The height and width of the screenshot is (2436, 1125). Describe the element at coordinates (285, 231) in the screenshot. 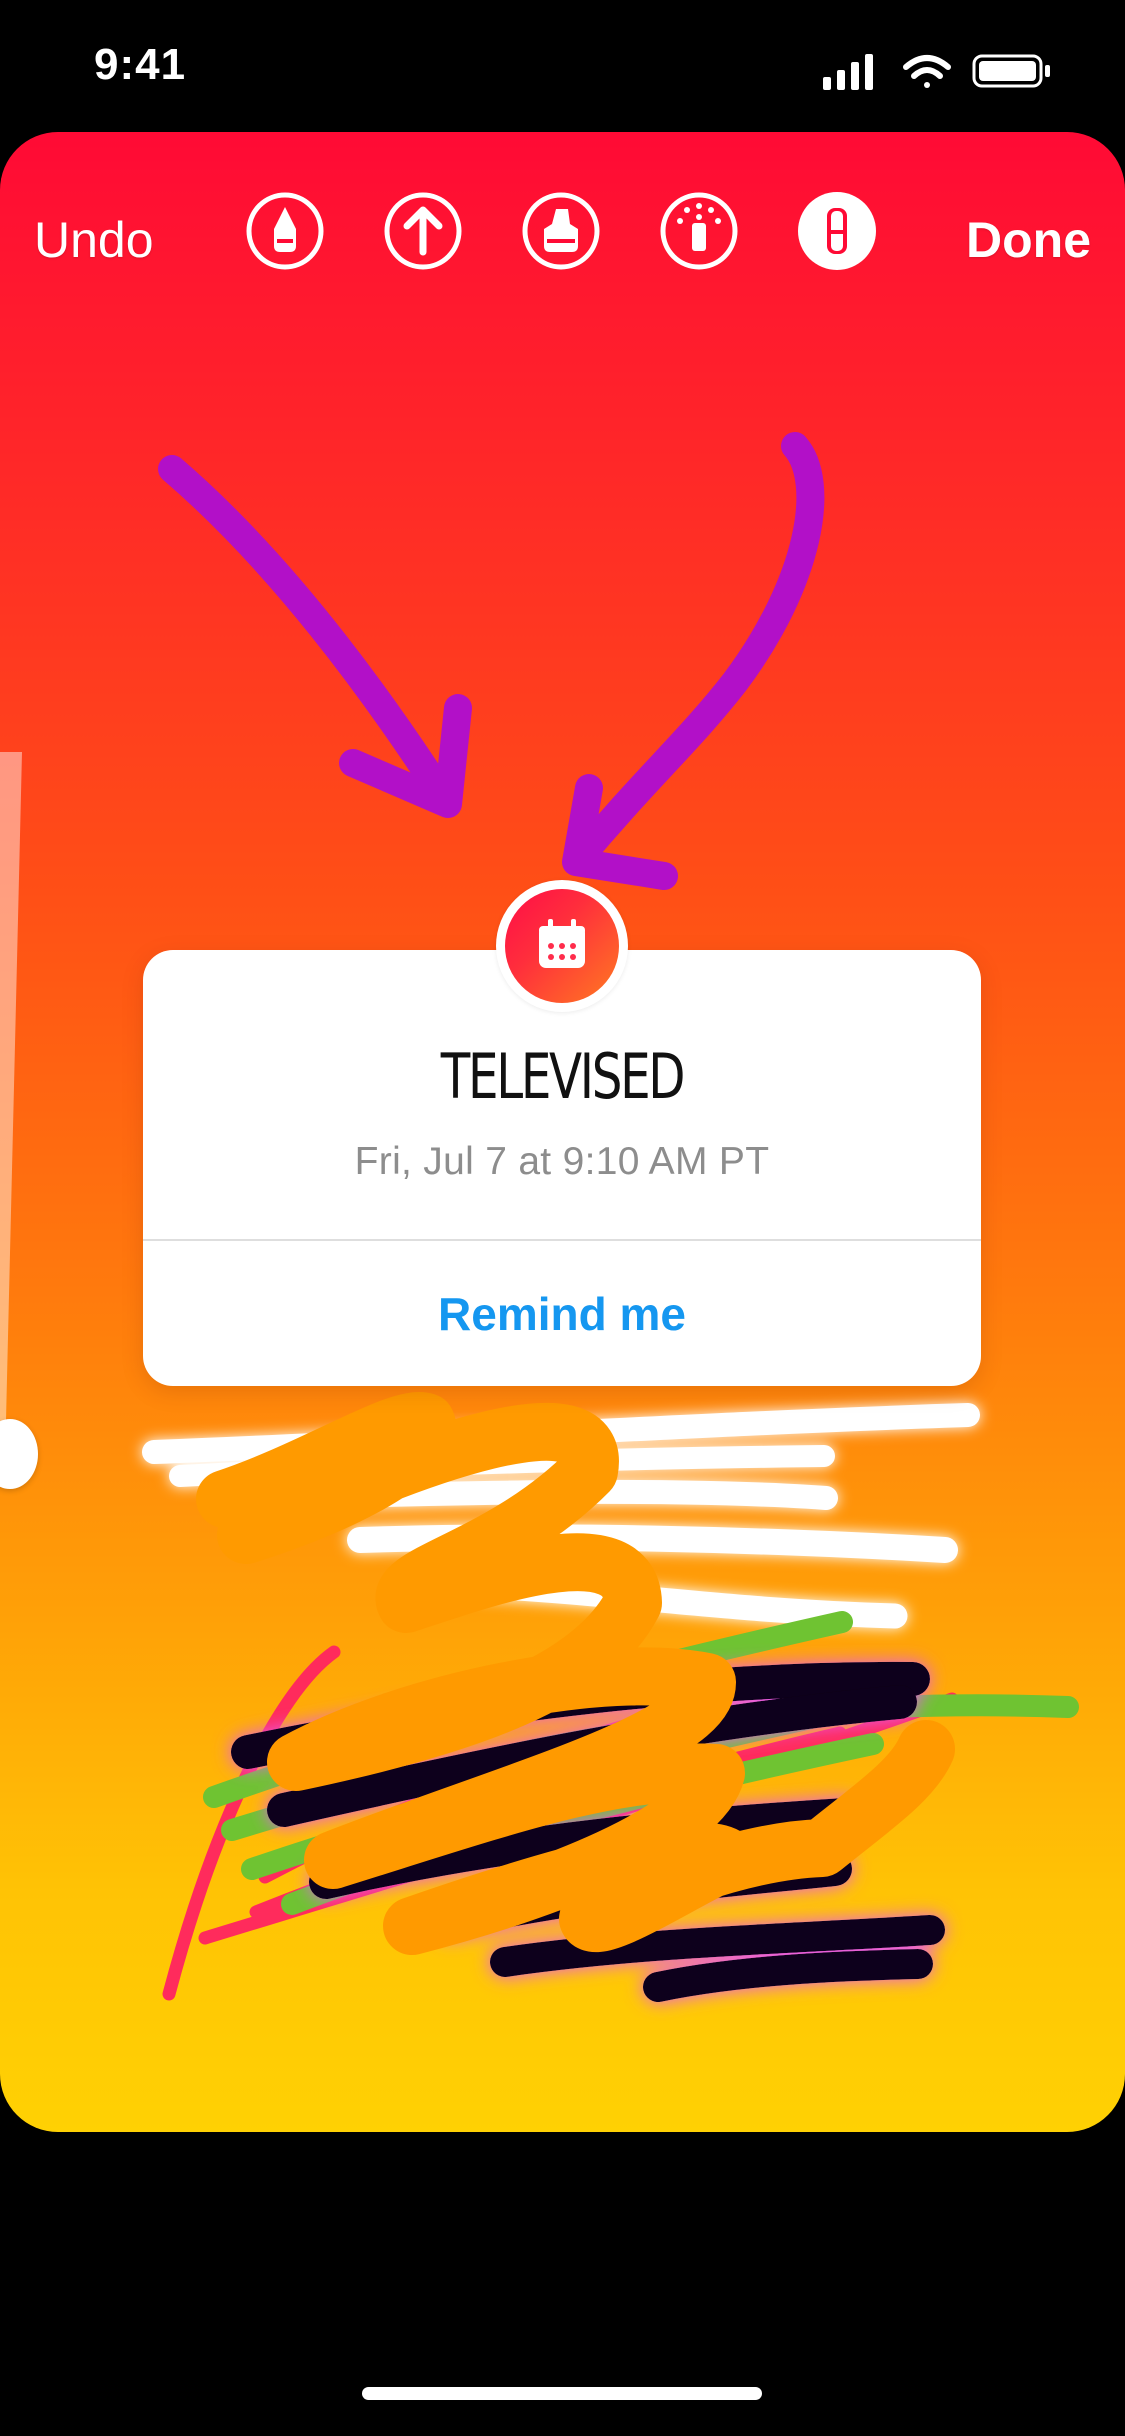

I see `marker-pen-icon` at that location.